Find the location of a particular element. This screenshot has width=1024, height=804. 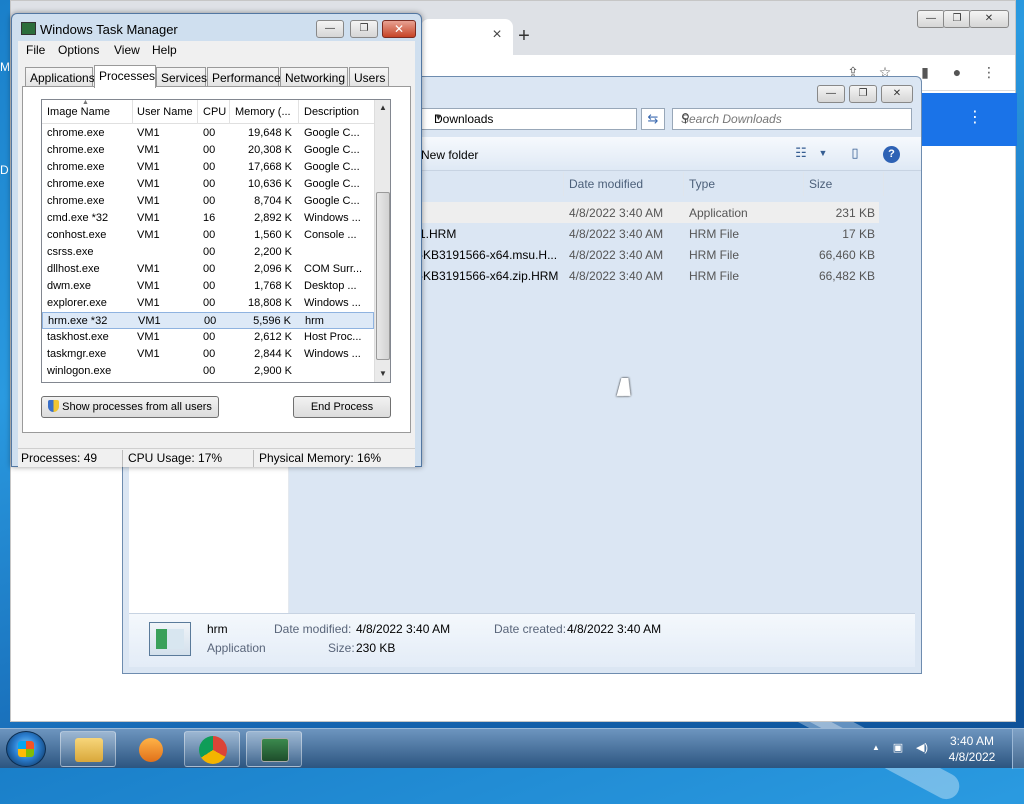

column-date-modified: Date modified is located at coordinates (606, 184).